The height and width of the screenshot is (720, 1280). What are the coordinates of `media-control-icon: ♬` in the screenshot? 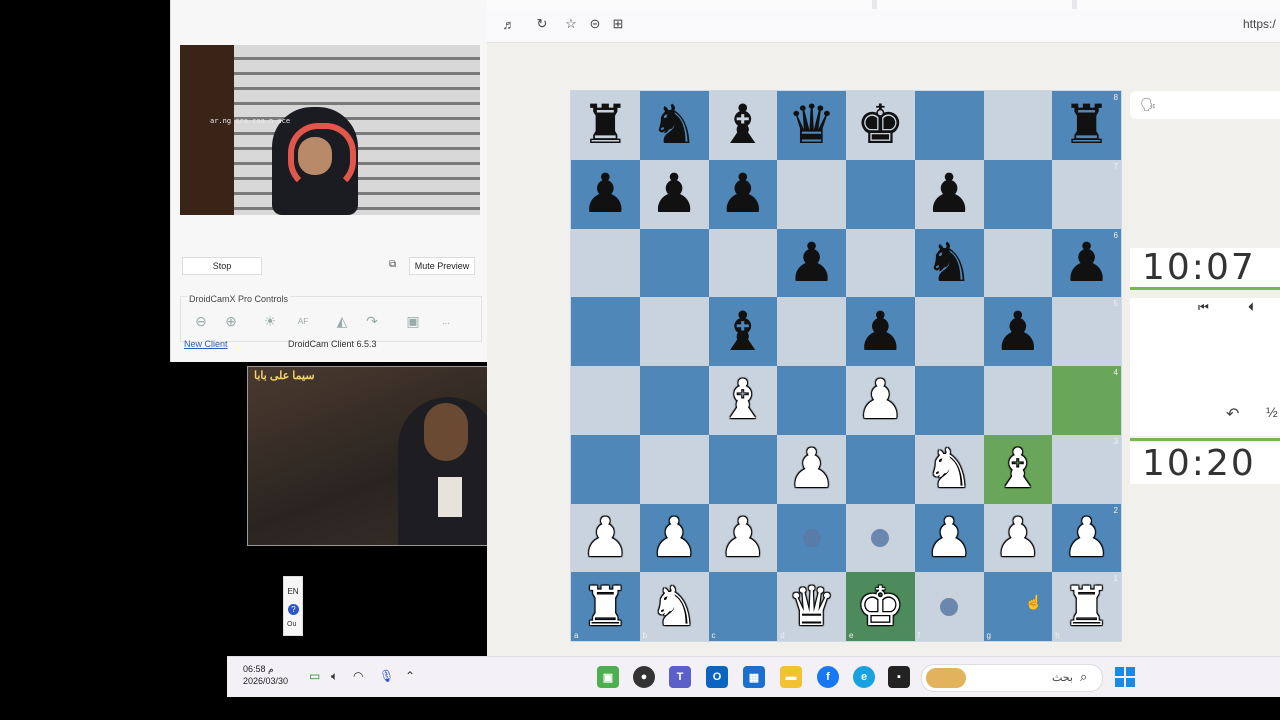 It's located at (509, 24).